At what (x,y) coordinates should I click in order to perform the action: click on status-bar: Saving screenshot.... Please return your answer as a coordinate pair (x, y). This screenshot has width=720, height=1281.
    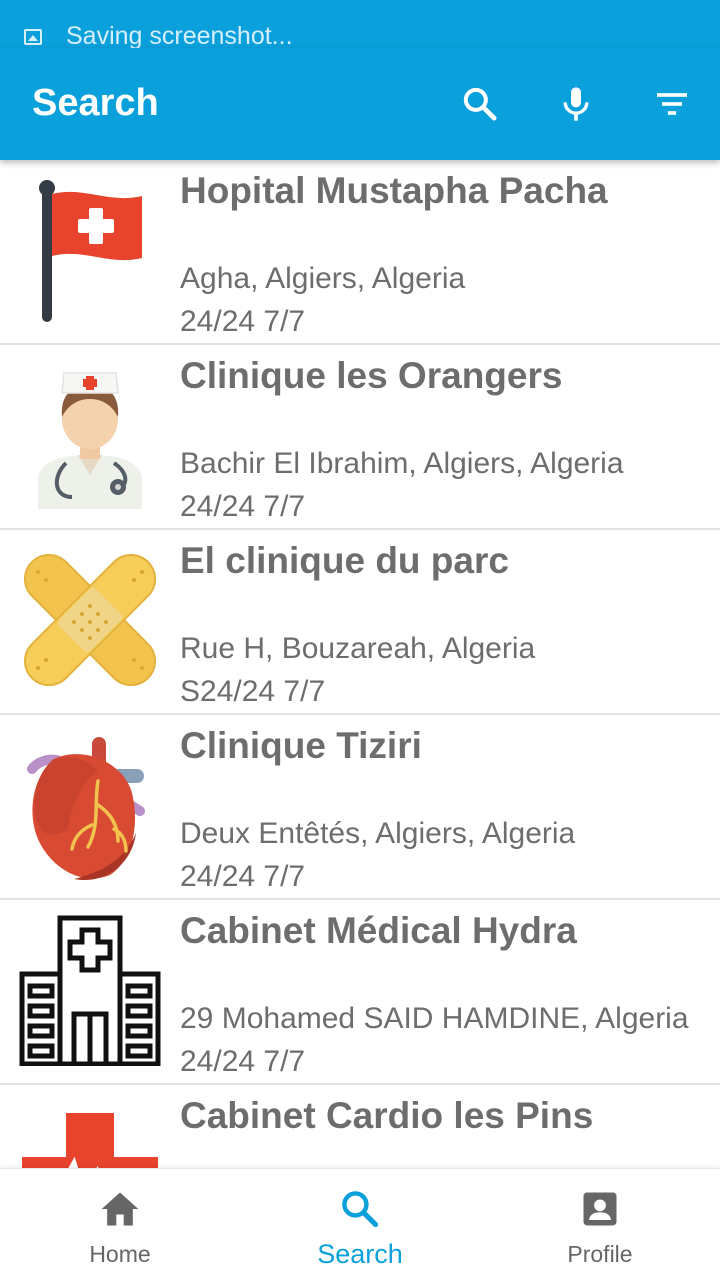
    Looking at the image, I should click on (360, 24).